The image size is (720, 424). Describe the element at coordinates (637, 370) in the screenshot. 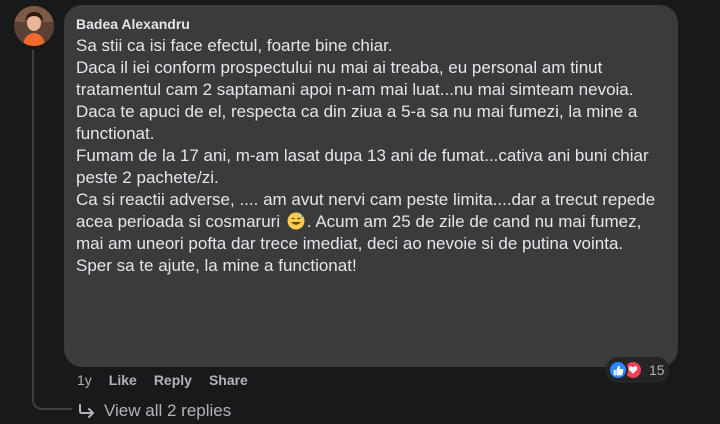

I see `reactions-summary: 15` at that location.